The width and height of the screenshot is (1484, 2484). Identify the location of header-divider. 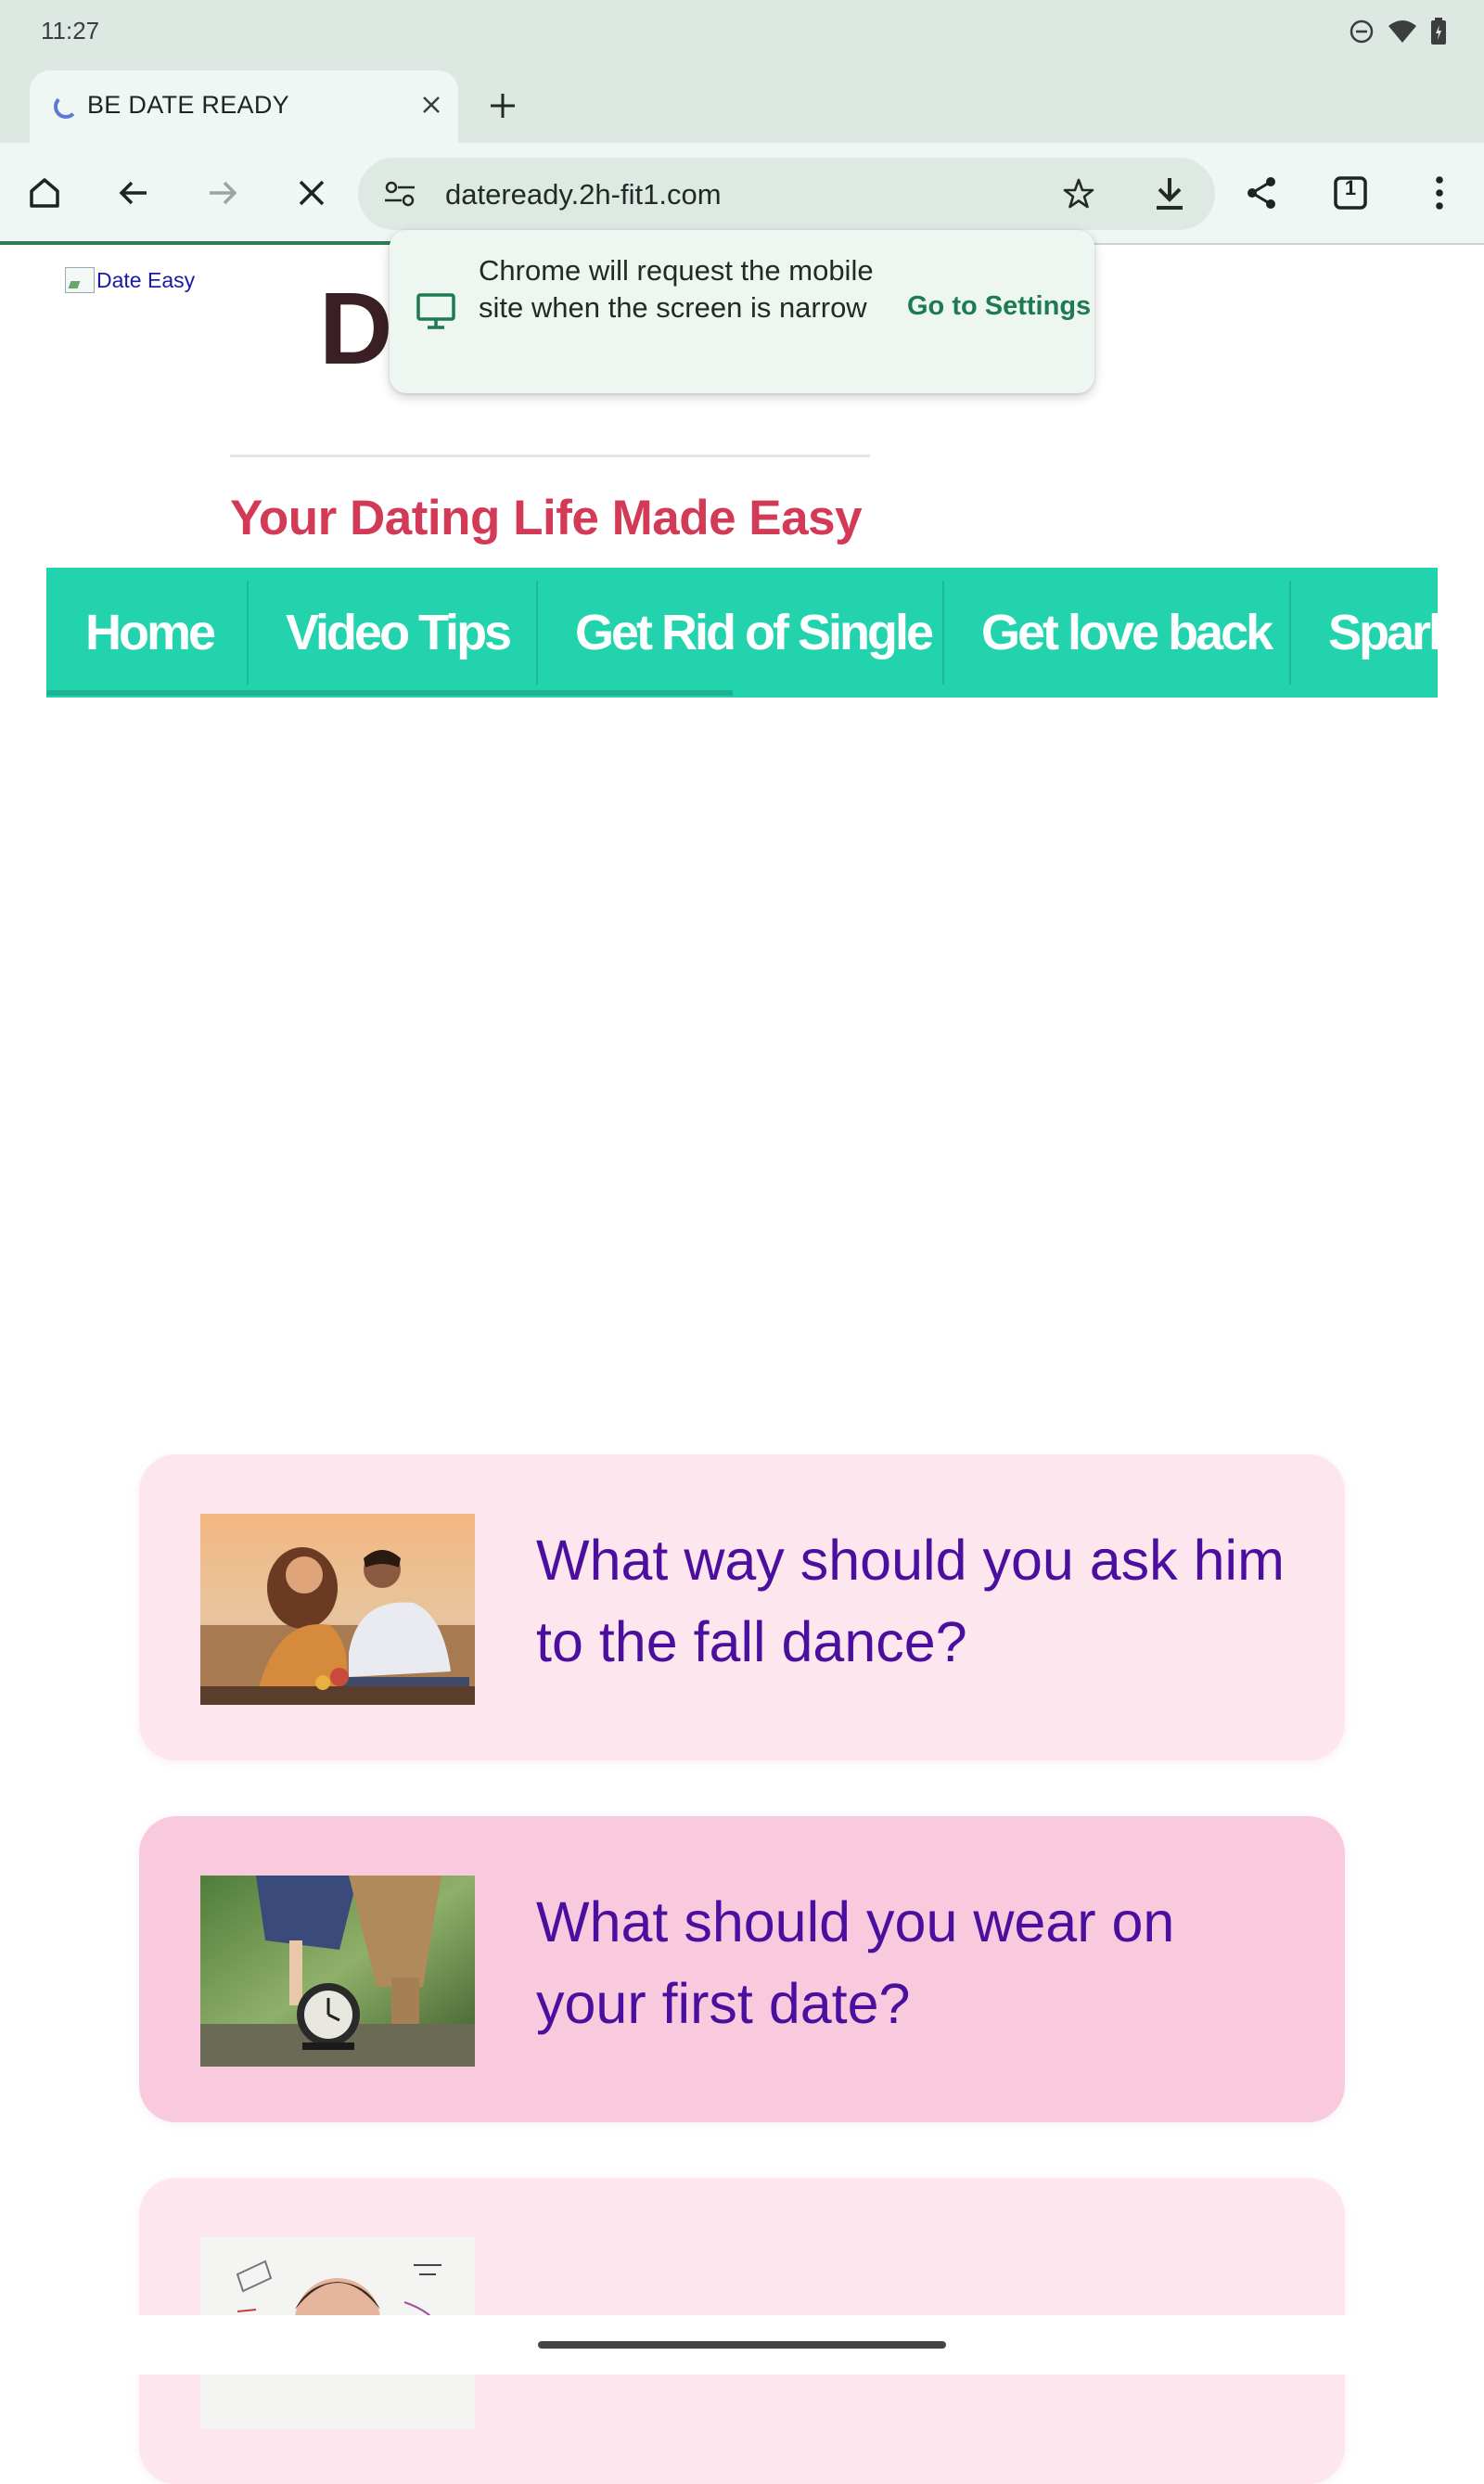
(550, 456).